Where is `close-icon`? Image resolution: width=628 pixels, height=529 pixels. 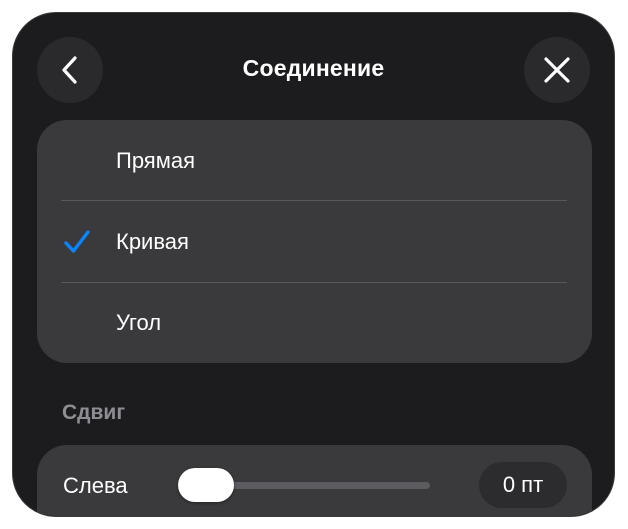
close-icon is located at coordinates (557, 70).